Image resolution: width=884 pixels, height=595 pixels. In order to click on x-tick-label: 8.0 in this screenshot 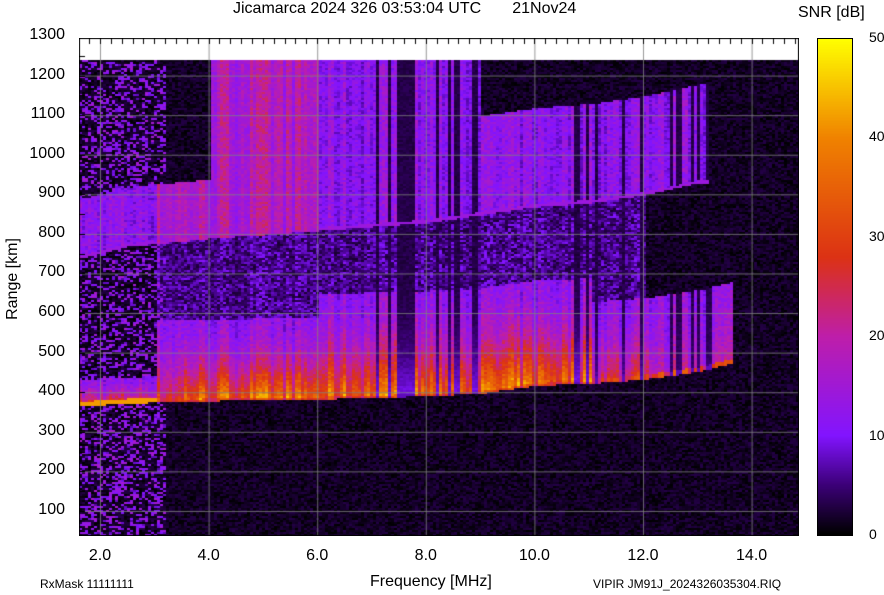, I will do `click(425, 555)`.